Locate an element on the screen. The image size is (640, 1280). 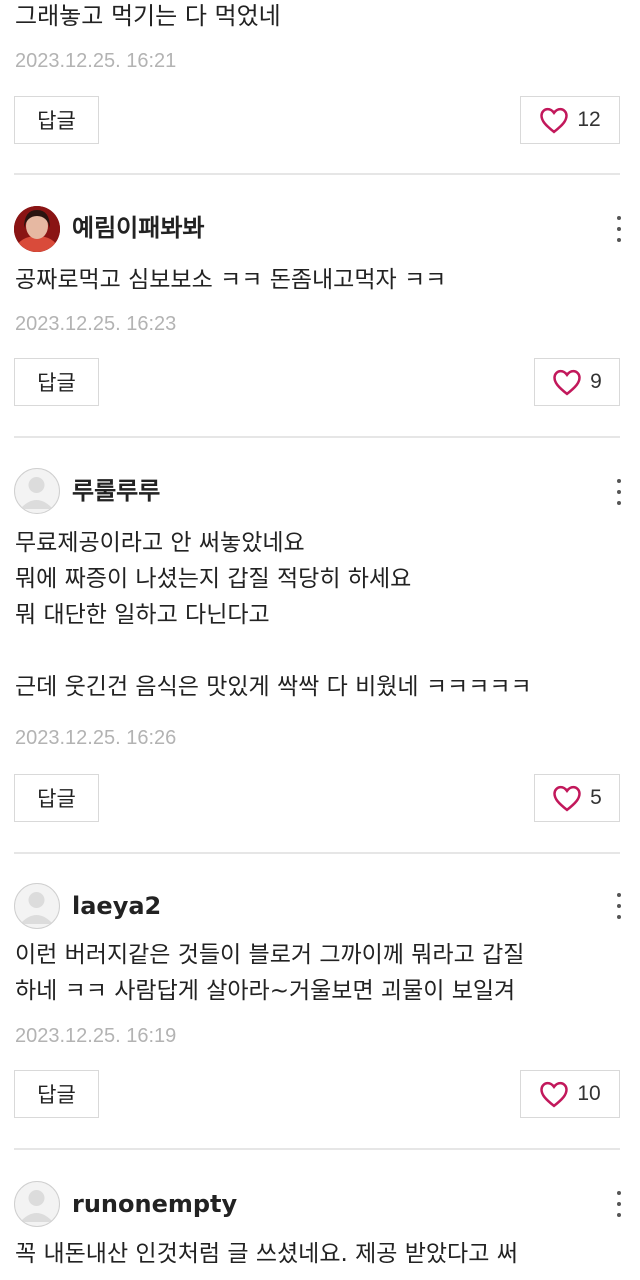
comment-1-body: 공짜로먹고 심보보소 ㅋㅋ 돈좀내고먹자 ㅋㅋ is located at coordinates (231, 280).